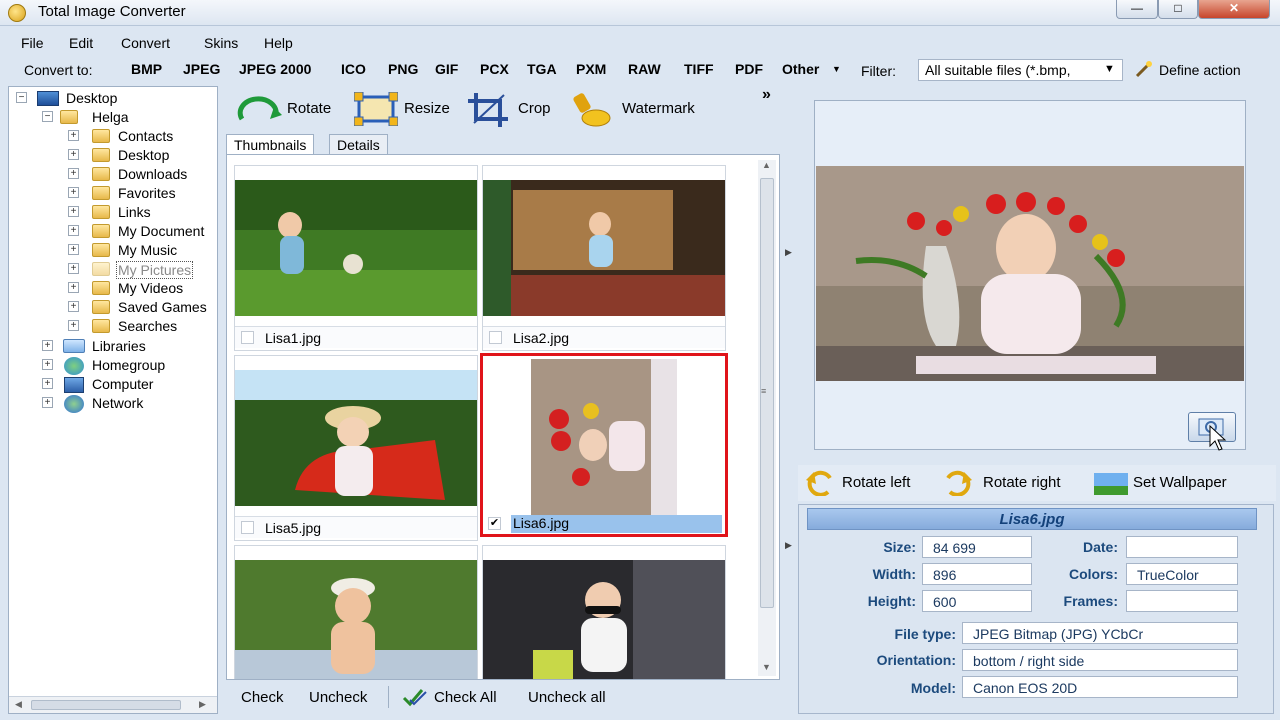  I want to click on format-raw: RAW, so click(644, 69).